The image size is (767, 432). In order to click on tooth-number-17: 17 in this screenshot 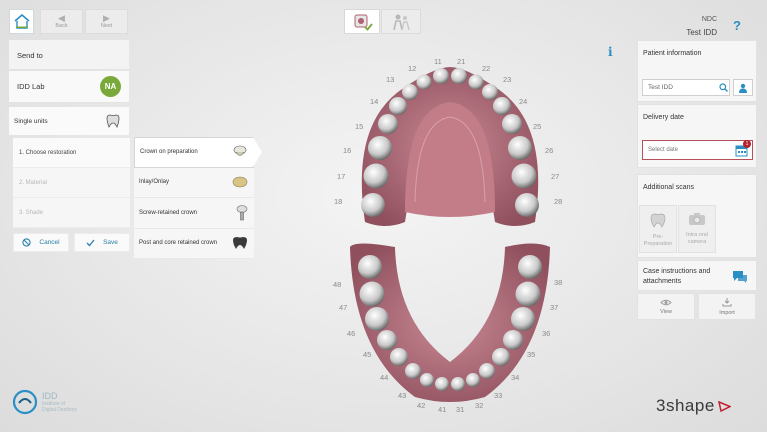, I will do `click(341, 176)`.